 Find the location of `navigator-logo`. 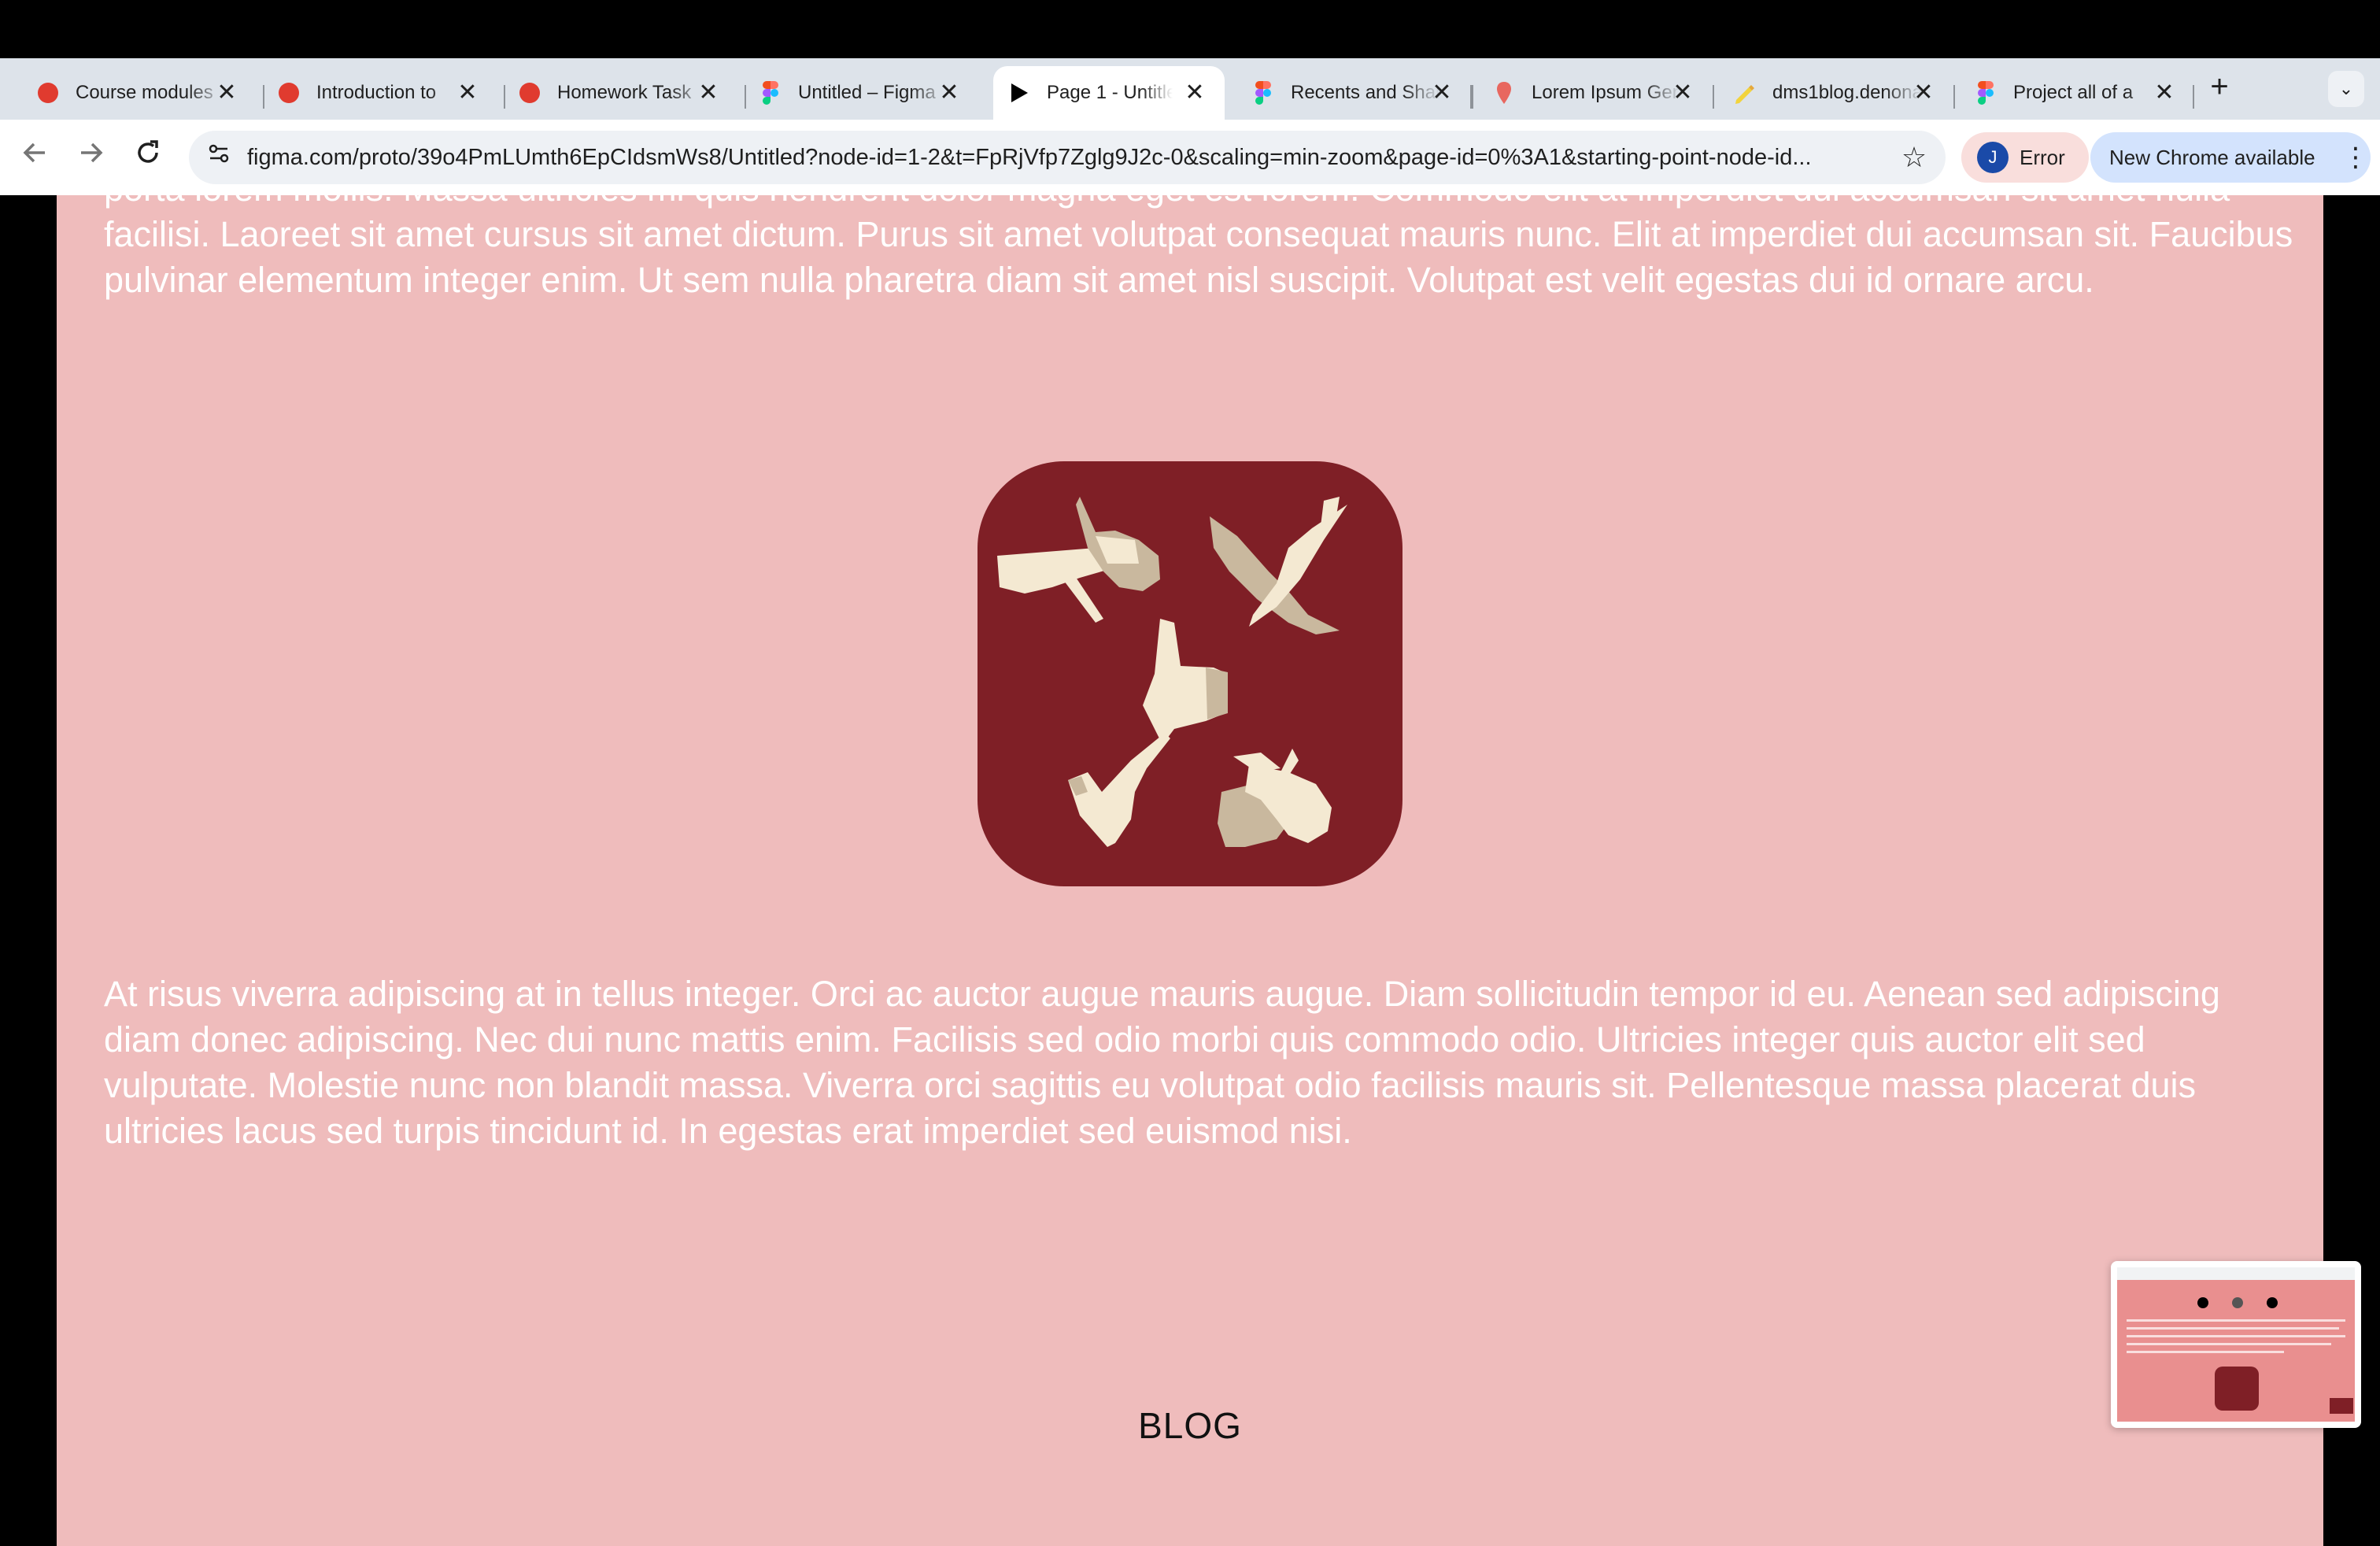

navigator-logo is located at coordinates (2237, 1389).